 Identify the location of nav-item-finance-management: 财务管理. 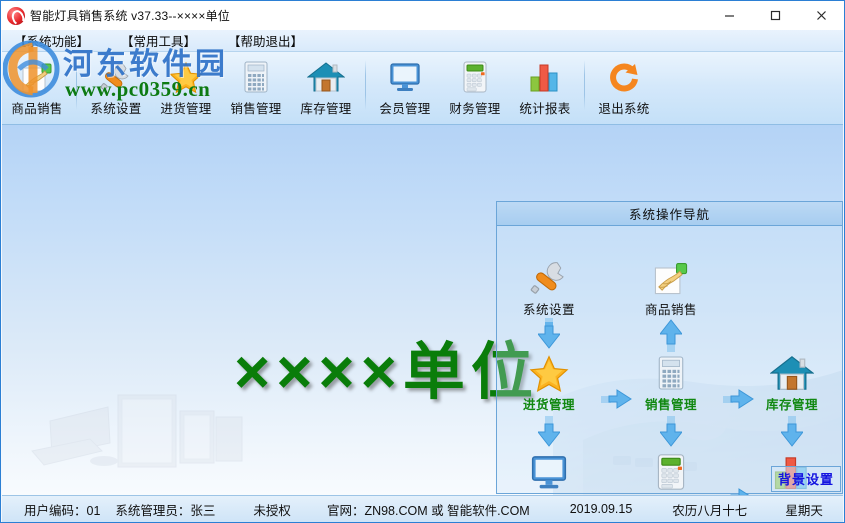
(671, 472).